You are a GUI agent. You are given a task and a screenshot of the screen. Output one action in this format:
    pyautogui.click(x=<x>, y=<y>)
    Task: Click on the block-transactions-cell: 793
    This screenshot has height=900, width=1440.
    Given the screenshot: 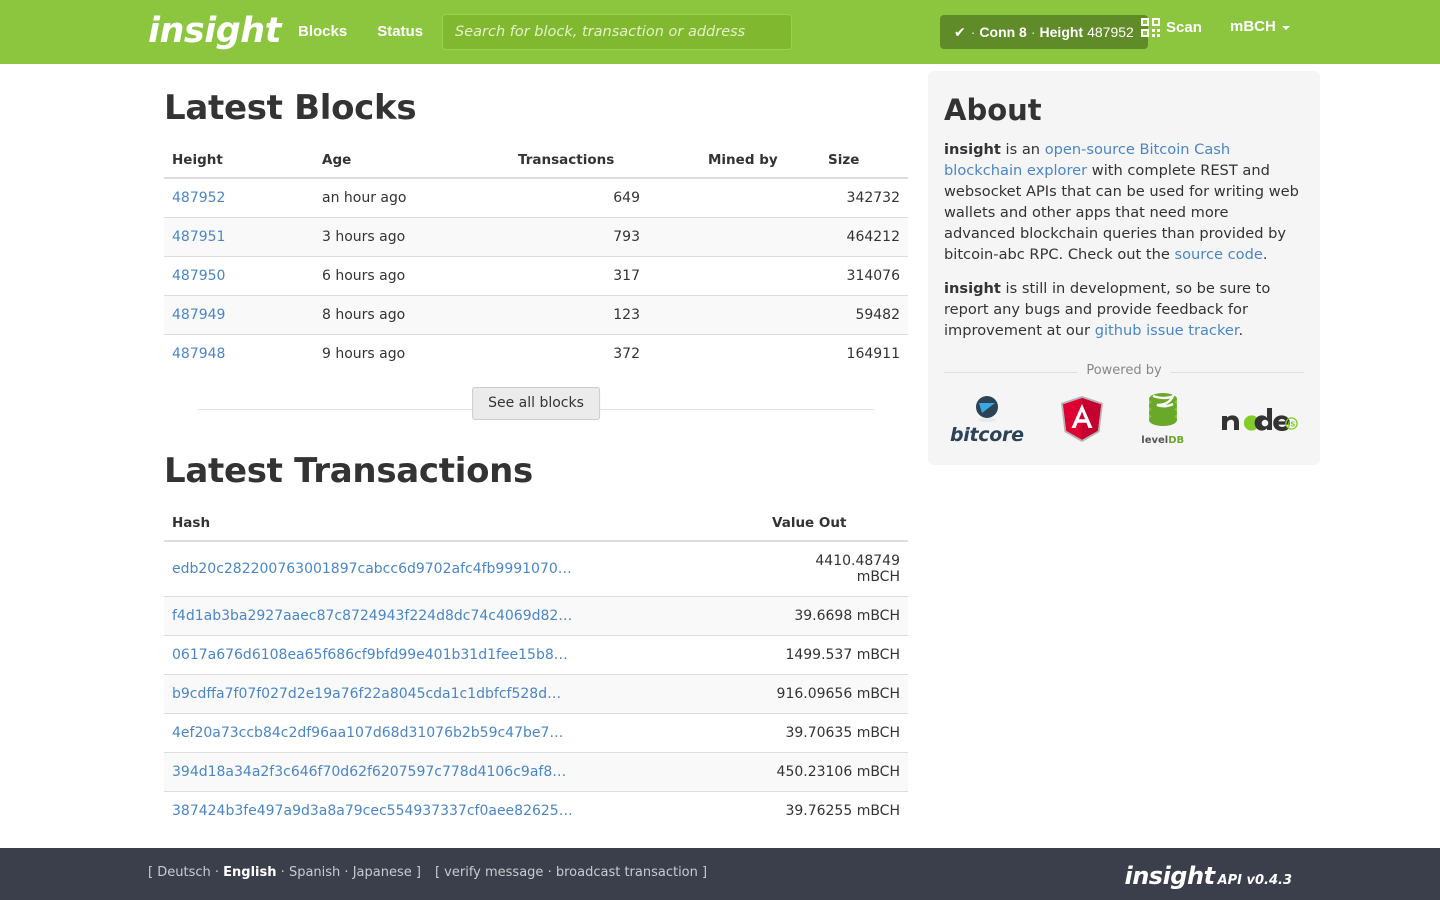 What is the action you would take?
    pyautogui.click(x=605, y=237)
    